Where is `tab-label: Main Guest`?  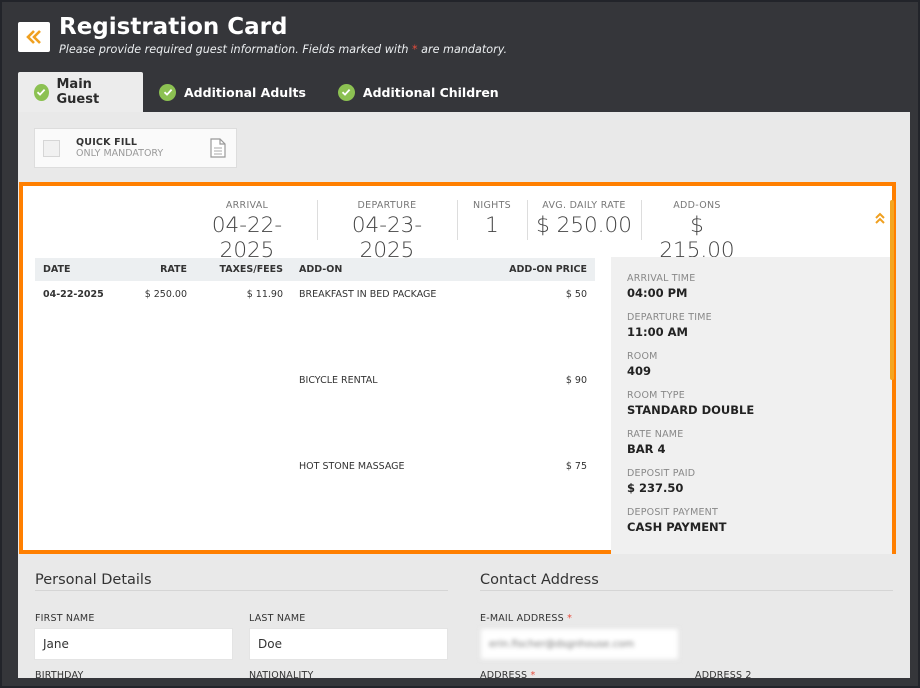
tab-label: Main Guest is located at coordinates (78, 92).